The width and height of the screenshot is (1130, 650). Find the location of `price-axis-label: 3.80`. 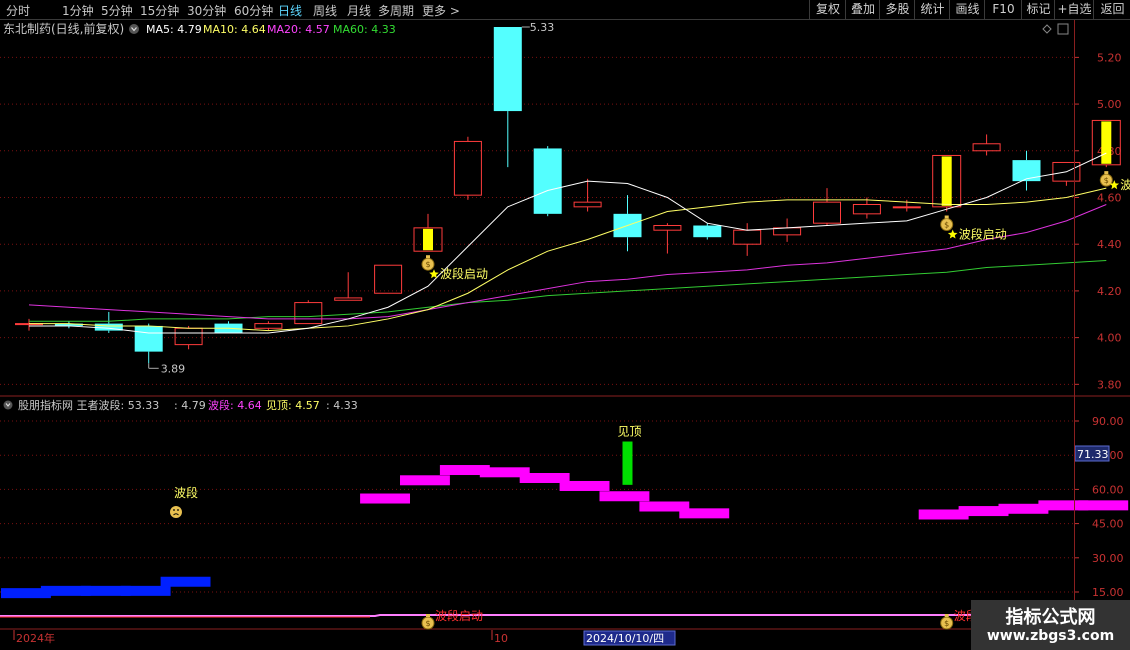

price-axis-label: 3.80 is located at coordinates (1109, 384).